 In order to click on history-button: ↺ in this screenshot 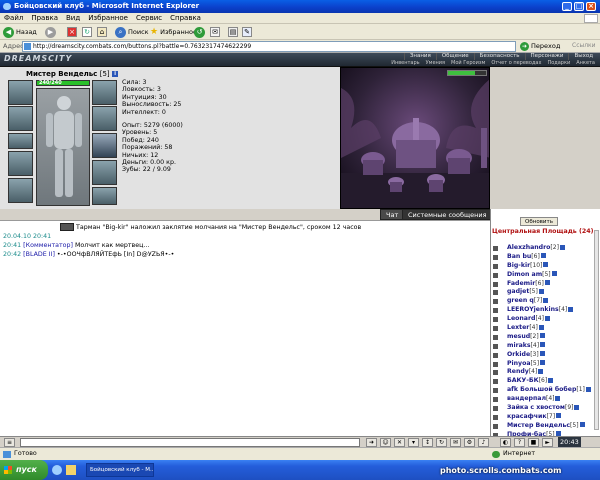, I will do `click(199, 32)`.